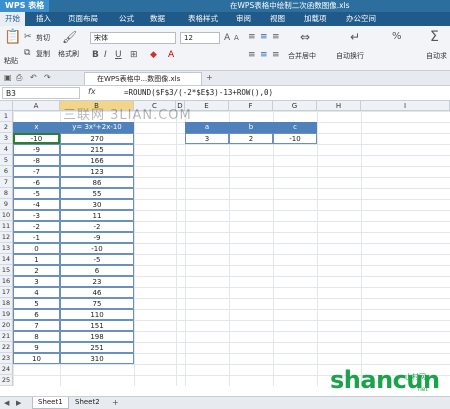 Image resolution: width=450 pixels, height=409 pixels. Describe the element at coordinates (6, 358) in the screenshot. I see `row-header: 23` at that location.